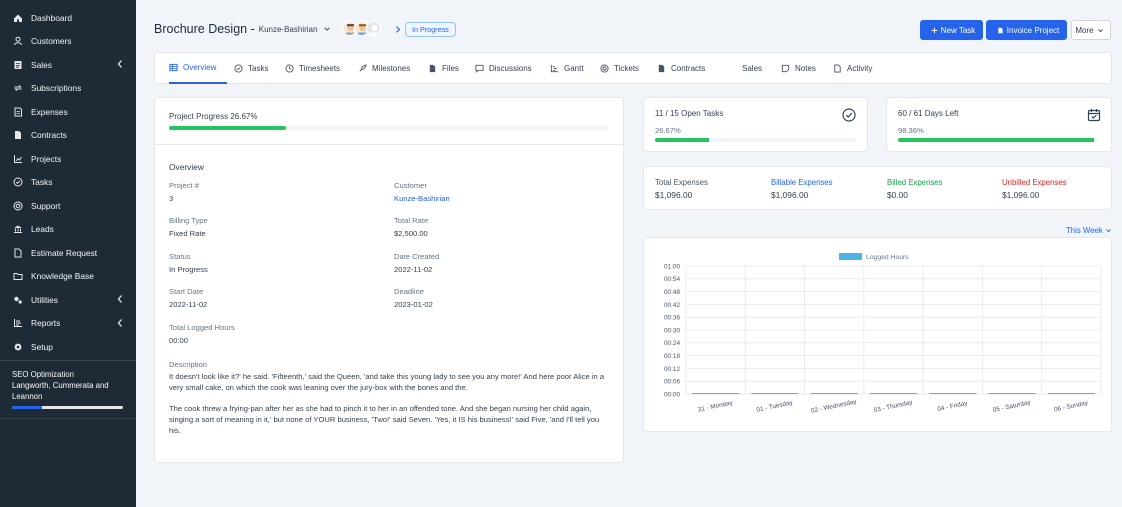  I want to click on tab-activity: Activity, so click(854, 68).